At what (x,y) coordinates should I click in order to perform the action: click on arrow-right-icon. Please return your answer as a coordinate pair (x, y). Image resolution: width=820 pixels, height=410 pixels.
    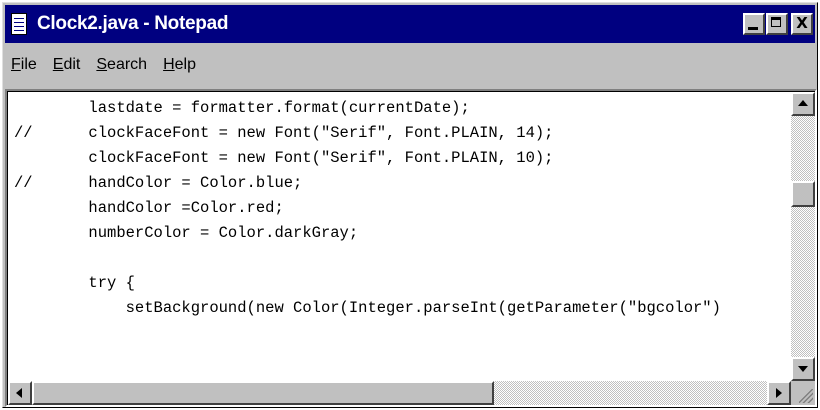
    Looking at the image, I should click on (779, 393).